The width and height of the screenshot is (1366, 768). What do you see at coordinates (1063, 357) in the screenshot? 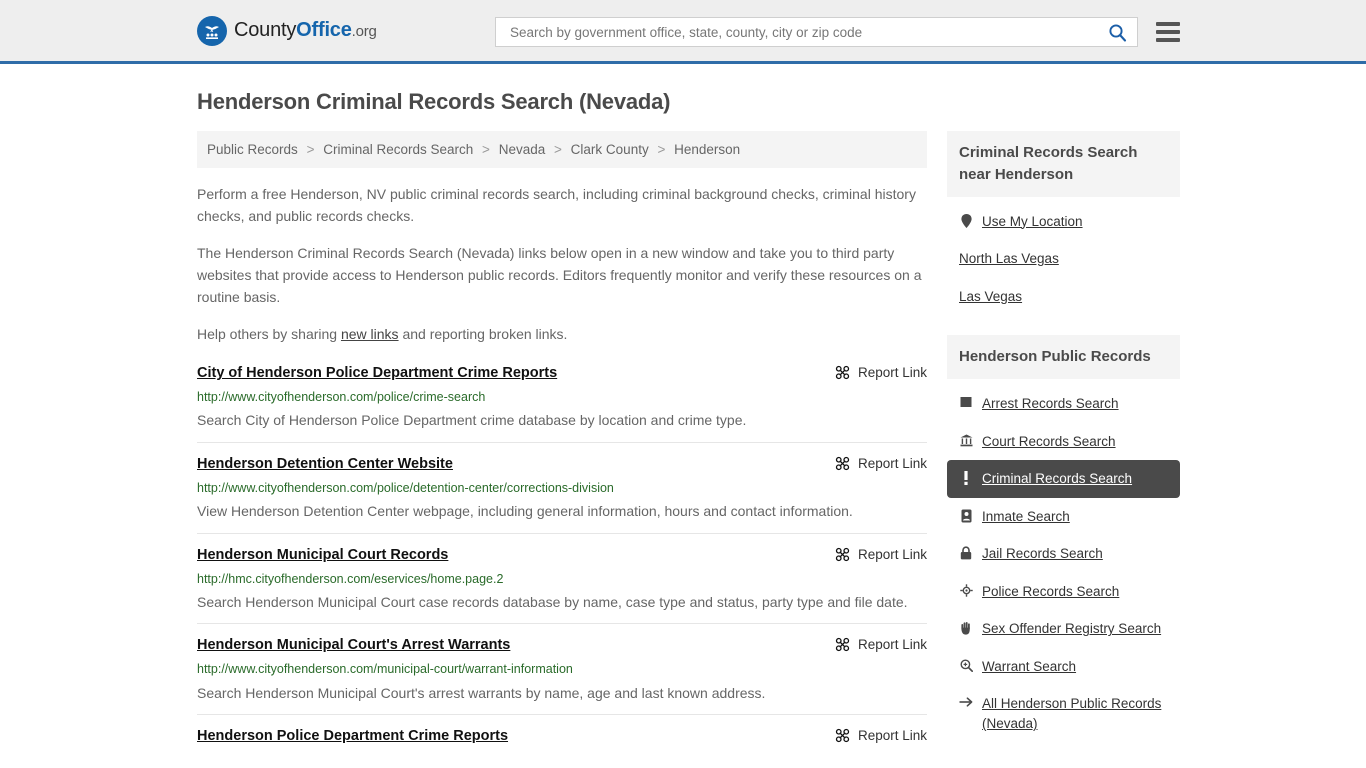
I see `panel-title: Henderson Public Records` at bounding box center [1063, 357].